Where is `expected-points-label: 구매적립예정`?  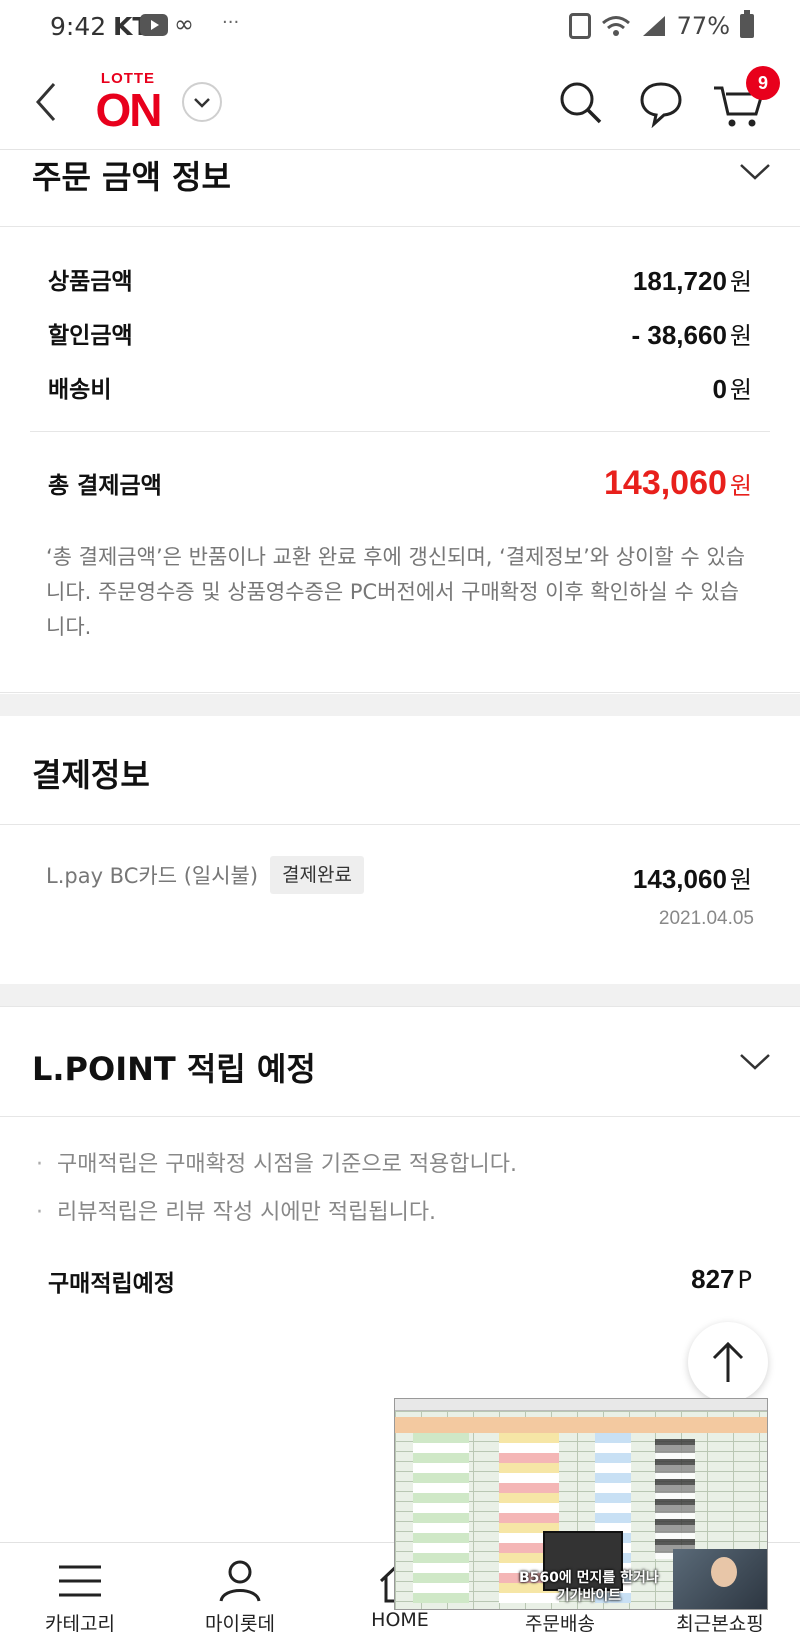 expected-points-label: 구매적립예정 is located at coordinates (111, 1284).